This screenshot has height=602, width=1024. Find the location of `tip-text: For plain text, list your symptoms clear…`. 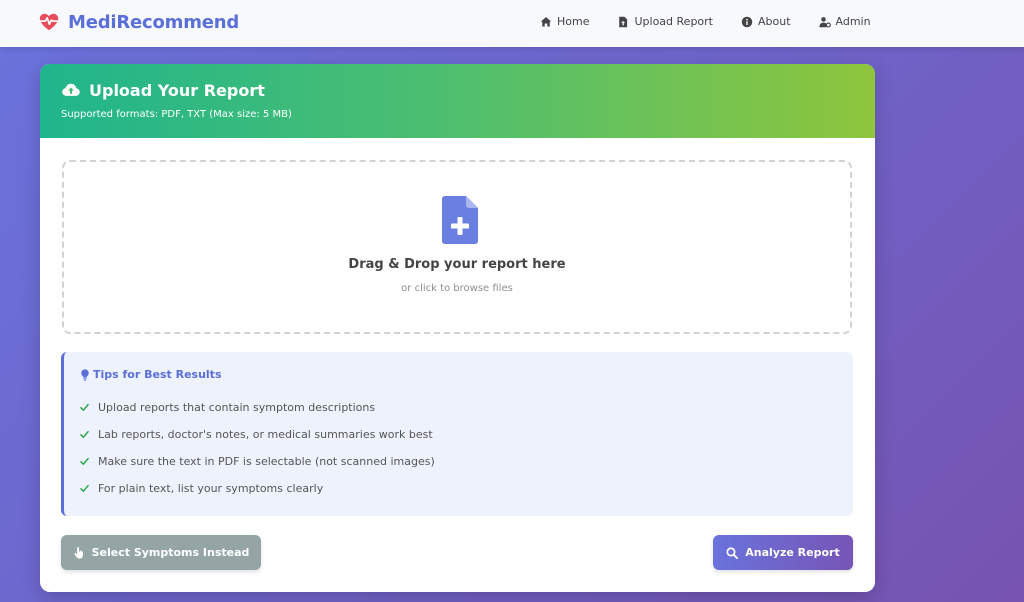

tip-text: For plain text, list your symptoms clear… is located at coordinates (211, 488).